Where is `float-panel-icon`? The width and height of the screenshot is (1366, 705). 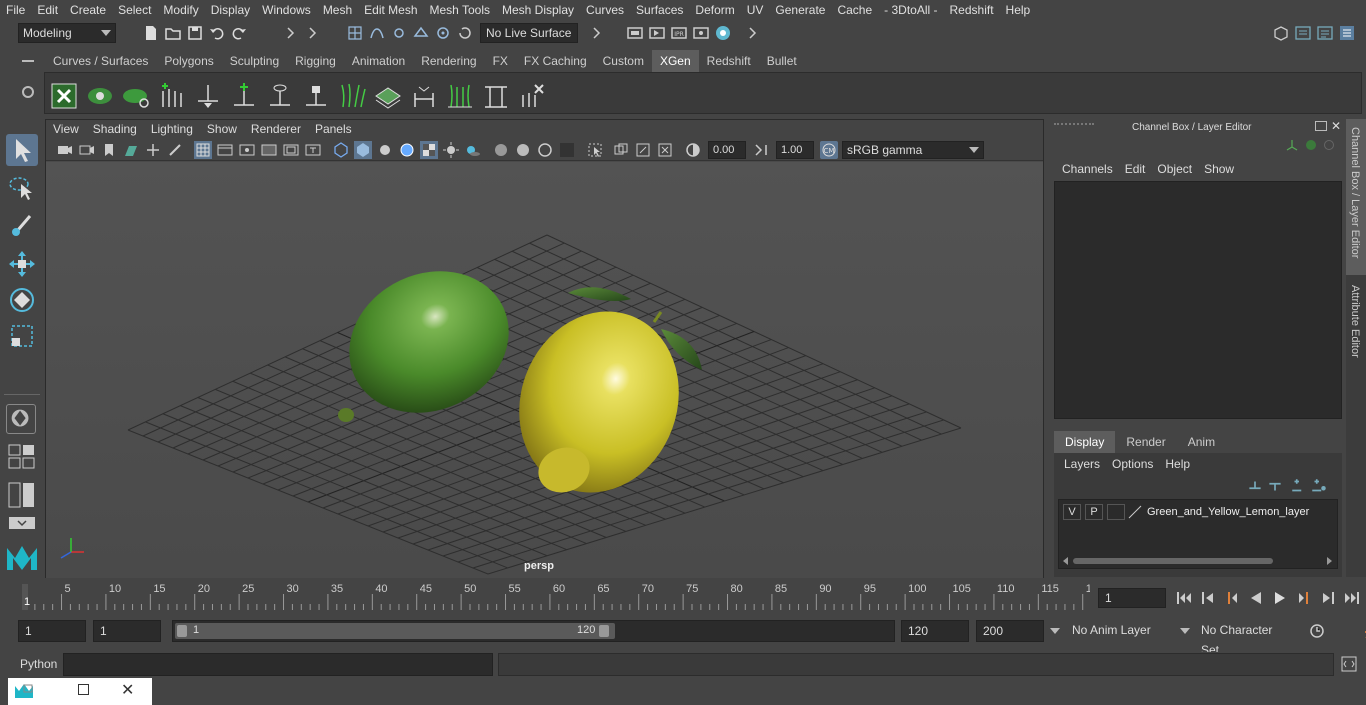
float-panel-icon is located at coordinates (1321, 126).